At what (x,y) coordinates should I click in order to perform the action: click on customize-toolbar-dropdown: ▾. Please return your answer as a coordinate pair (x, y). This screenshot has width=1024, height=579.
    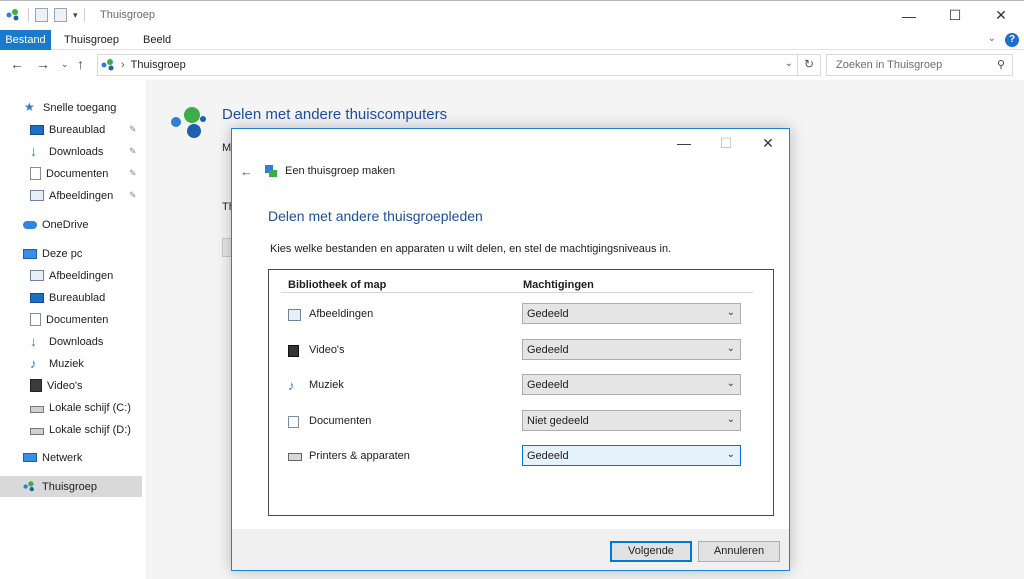
    Looking at the image, I should click on (75, 15).